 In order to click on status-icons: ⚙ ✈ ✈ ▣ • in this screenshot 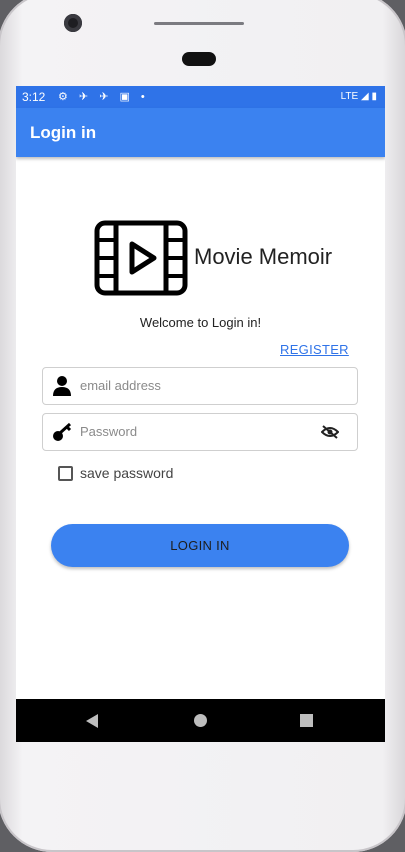, I will do `click(103, 97)`.